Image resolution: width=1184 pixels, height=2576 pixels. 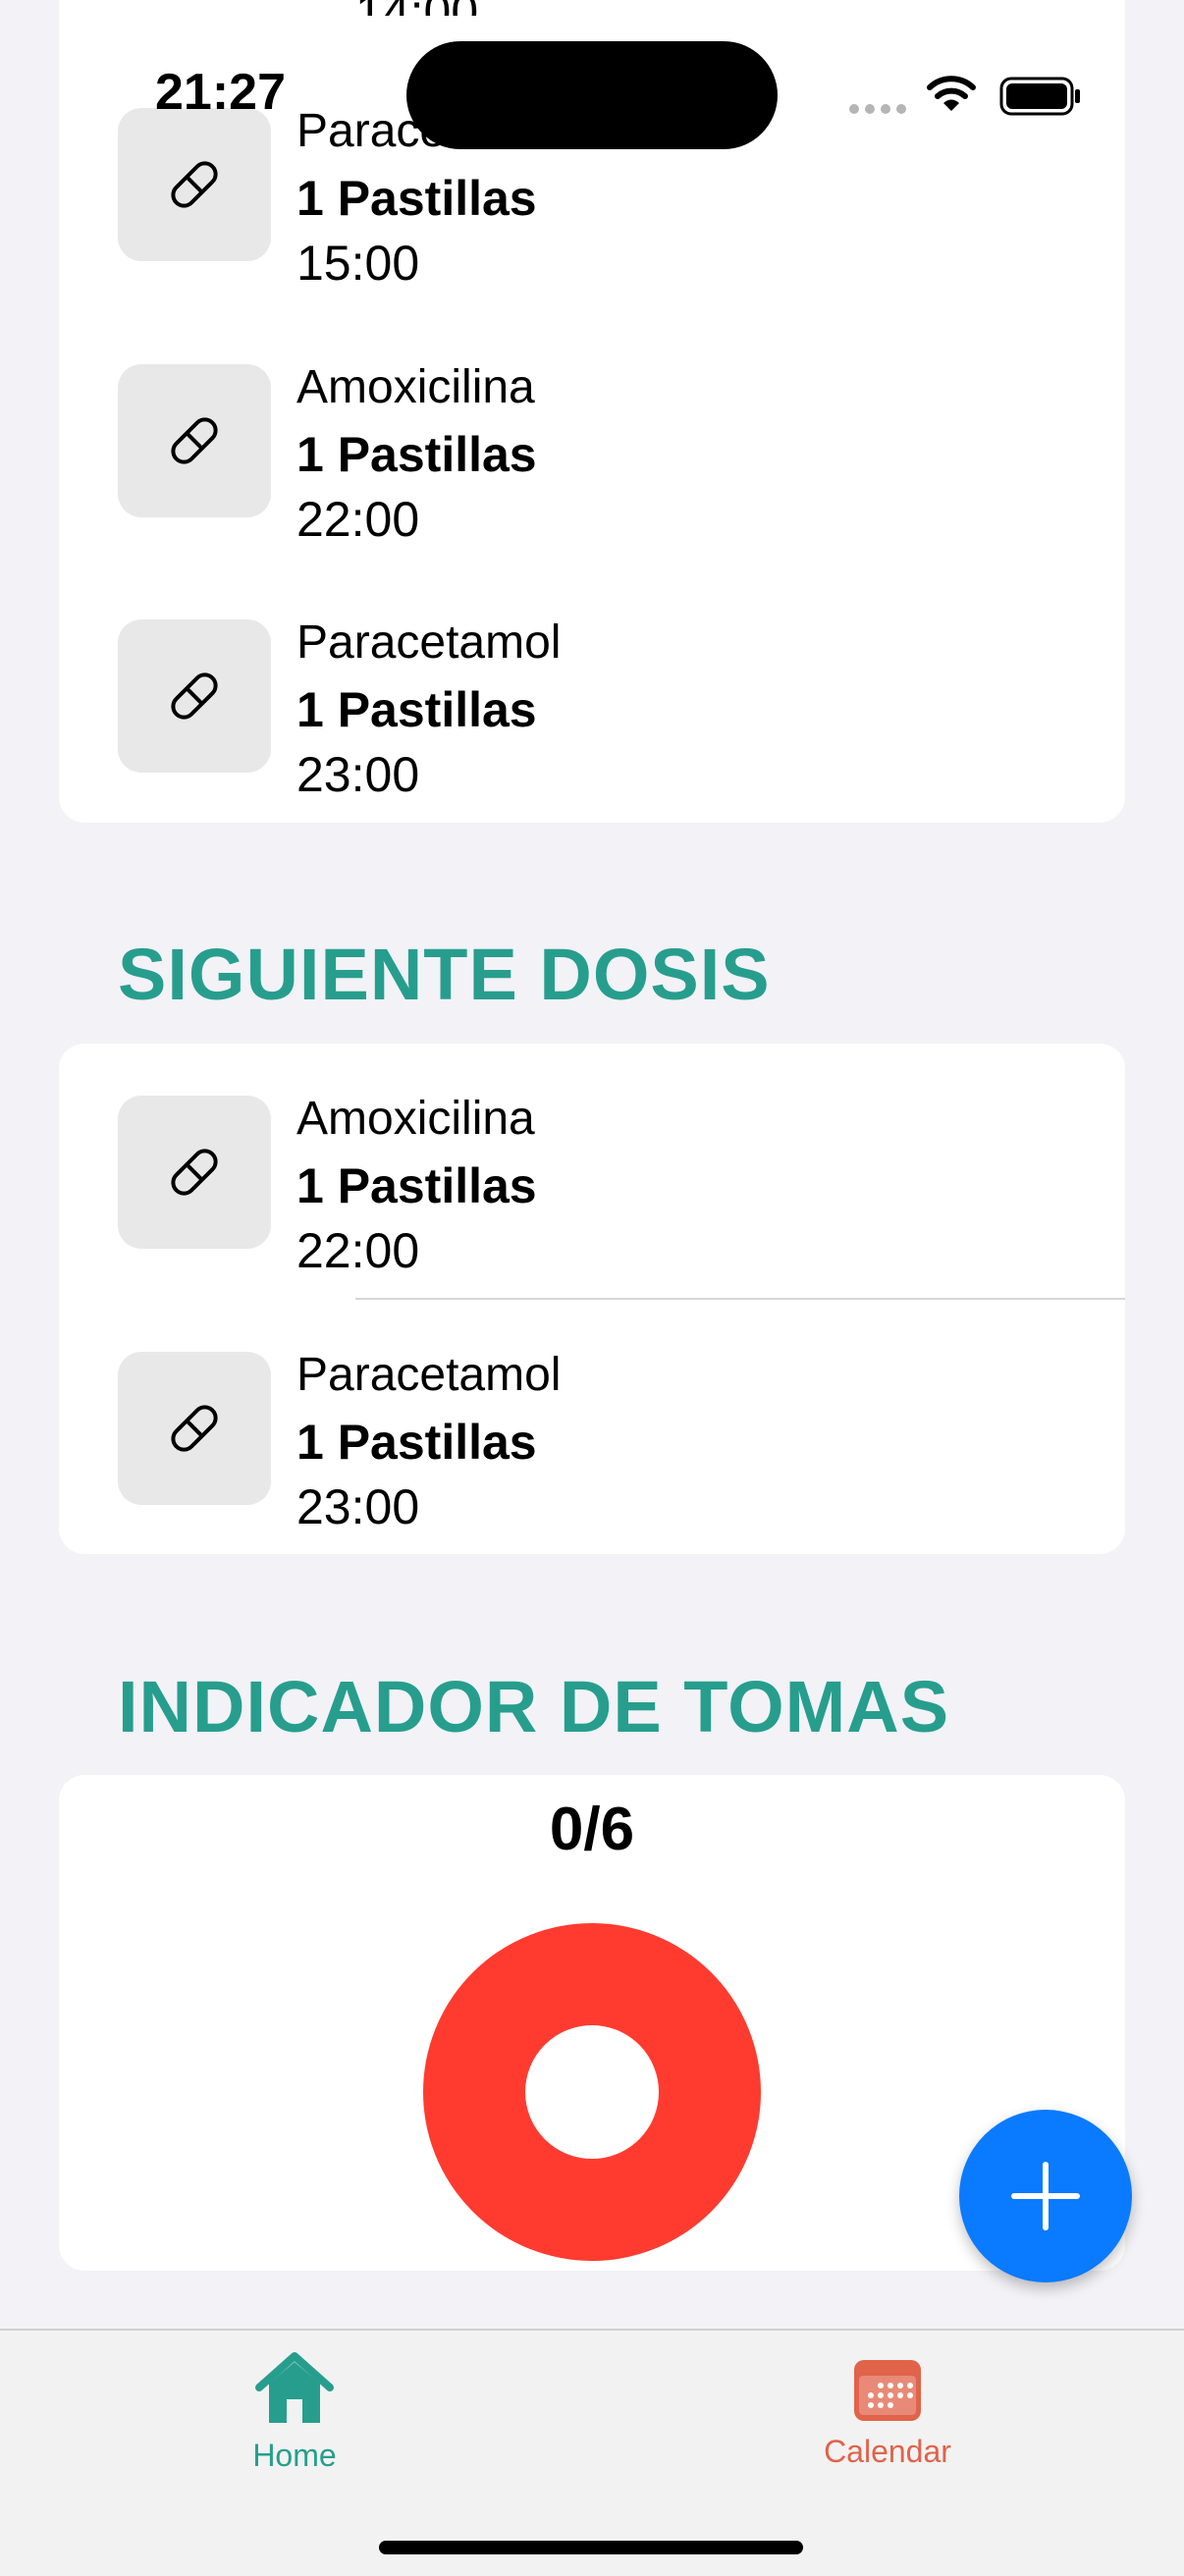 I want to click on plus-icon, so click(x=1046, y=2196).